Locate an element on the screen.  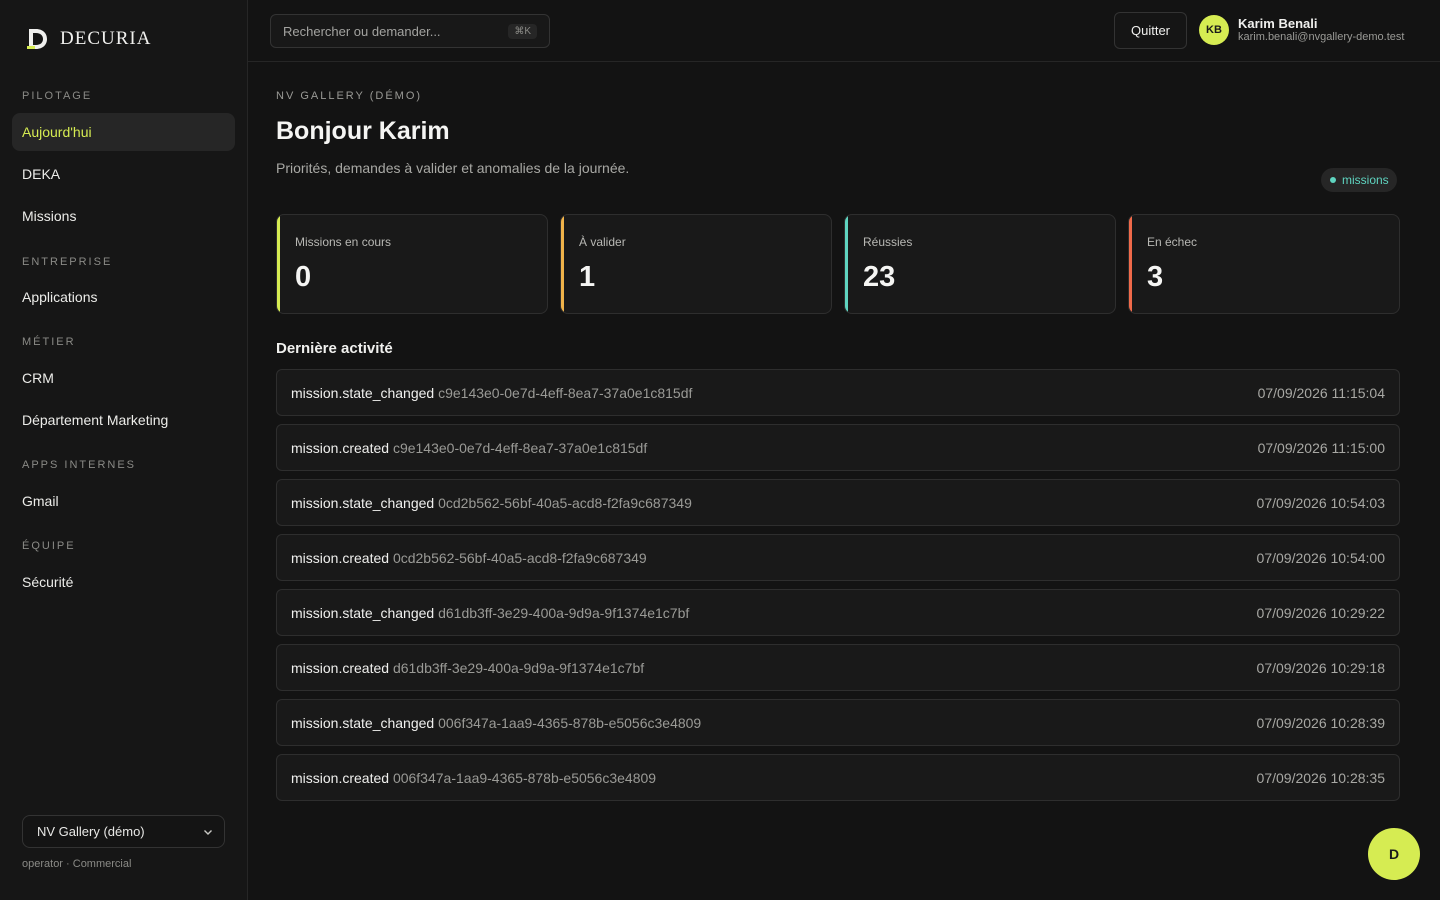
brand-name: DECURIA is located at coordinates (106, 38).